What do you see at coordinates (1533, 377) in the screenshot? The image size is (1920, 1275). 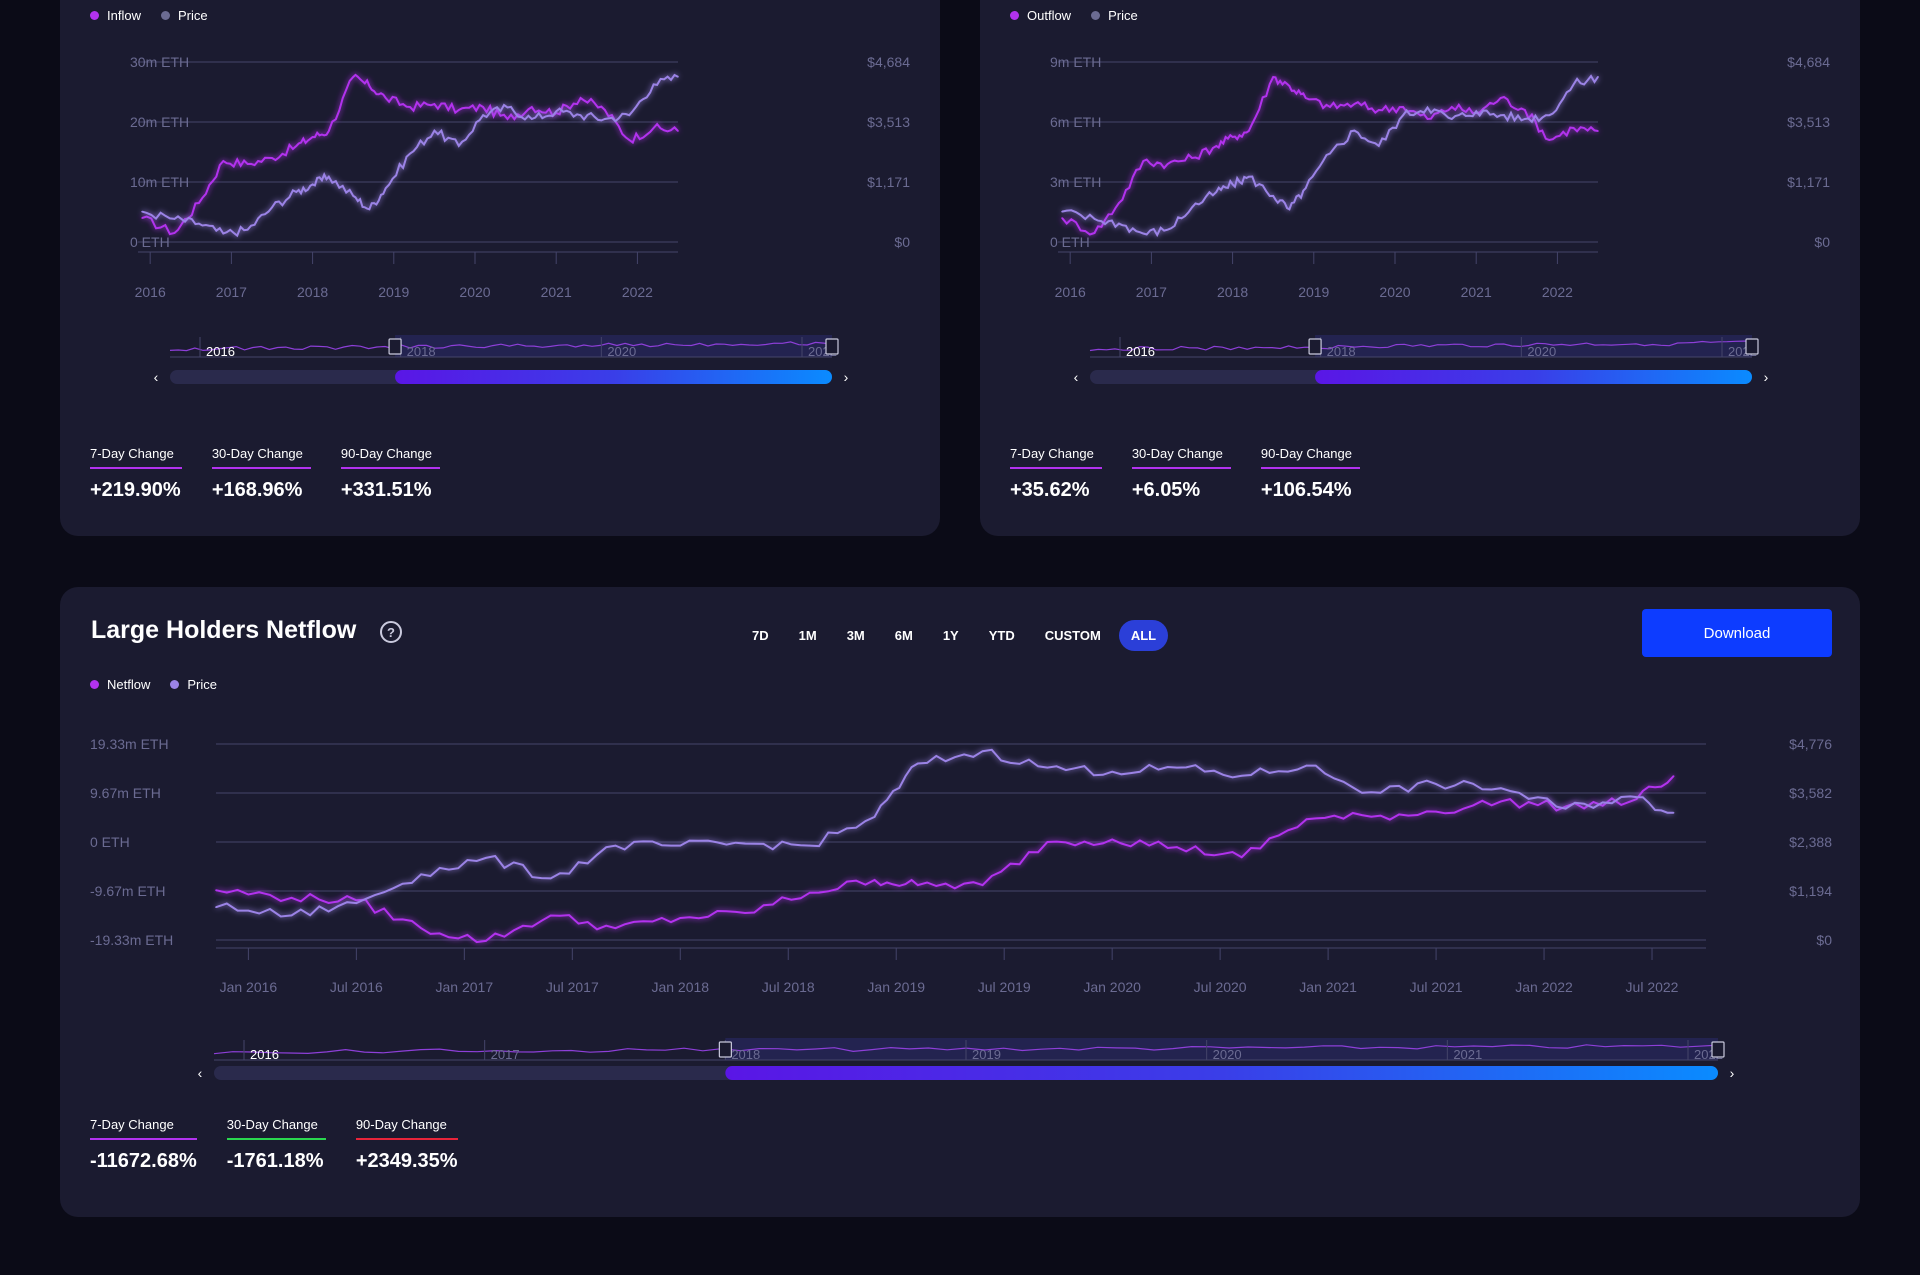 I see `scrollbar-thumb` at bounding box center [1533, 377].